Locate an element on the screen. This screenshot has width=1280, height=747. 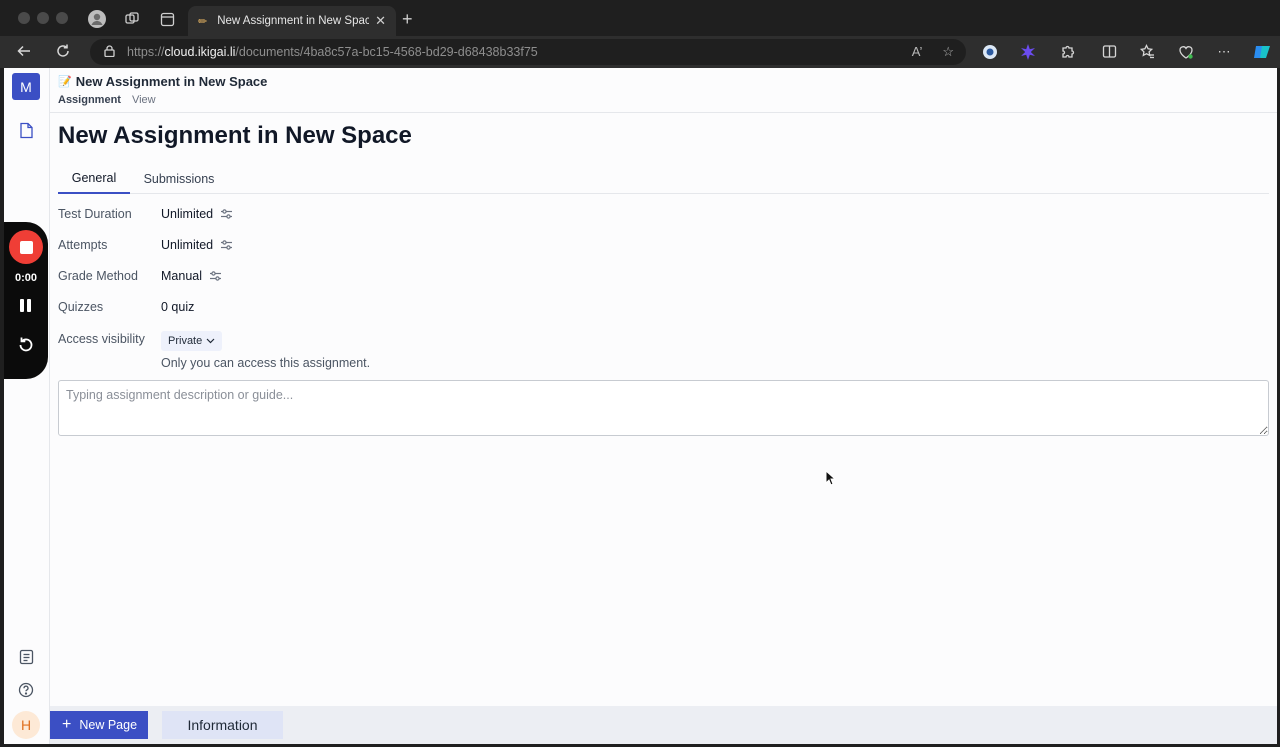
grade-method-value: Manual is located at coordinates (191, 276).